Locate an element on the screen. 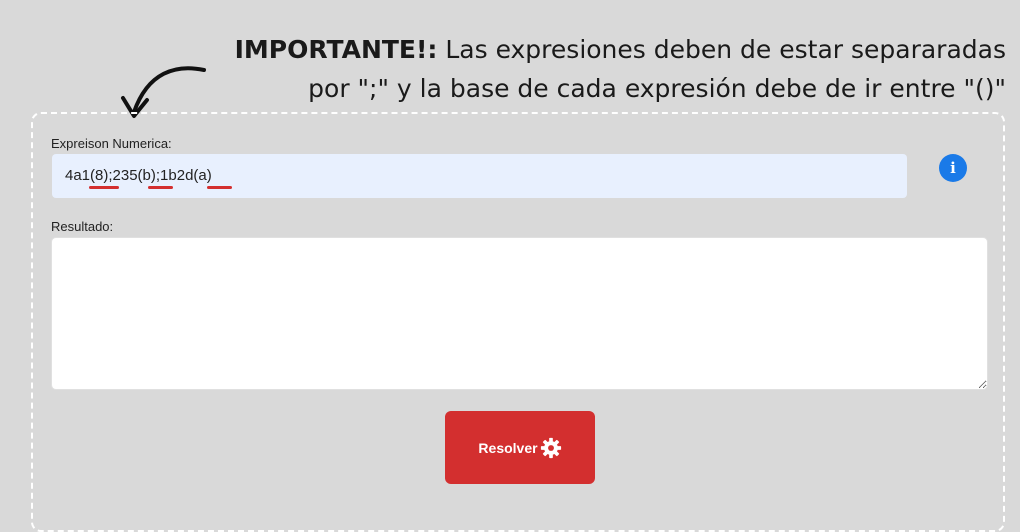 The image size is (1020, 532). info-icon: i is located at coordinates (953, 168).